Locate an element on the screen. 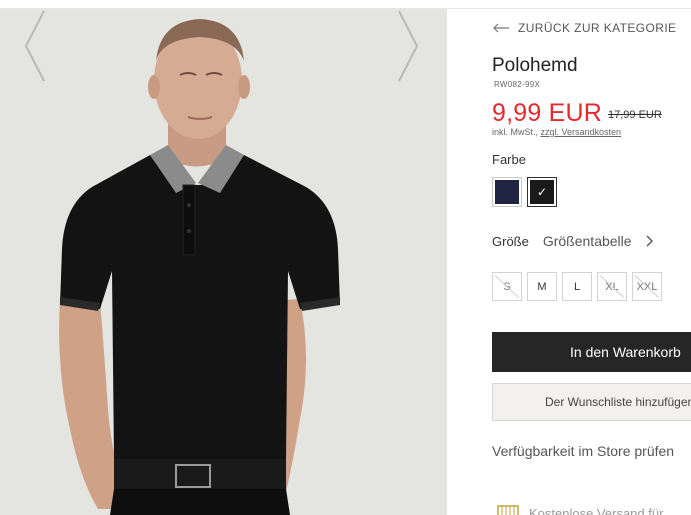  store-availability-link: Verfügbarkeit im Store prüfen is located at coordinates (583, 451).